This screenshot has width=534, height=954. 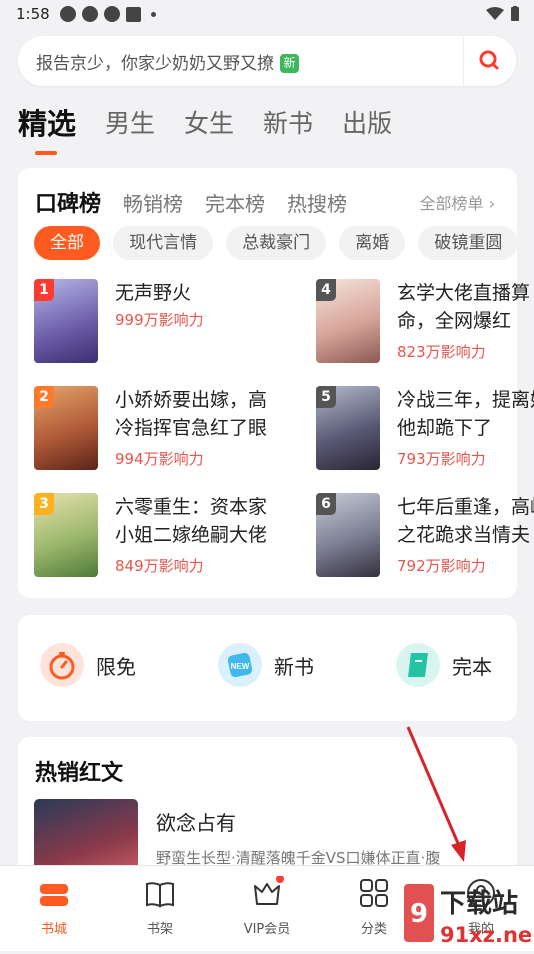 I want to click on search-bar: 报告京少，你家少奶奶又野又撩新, so click(x=267, y=61).